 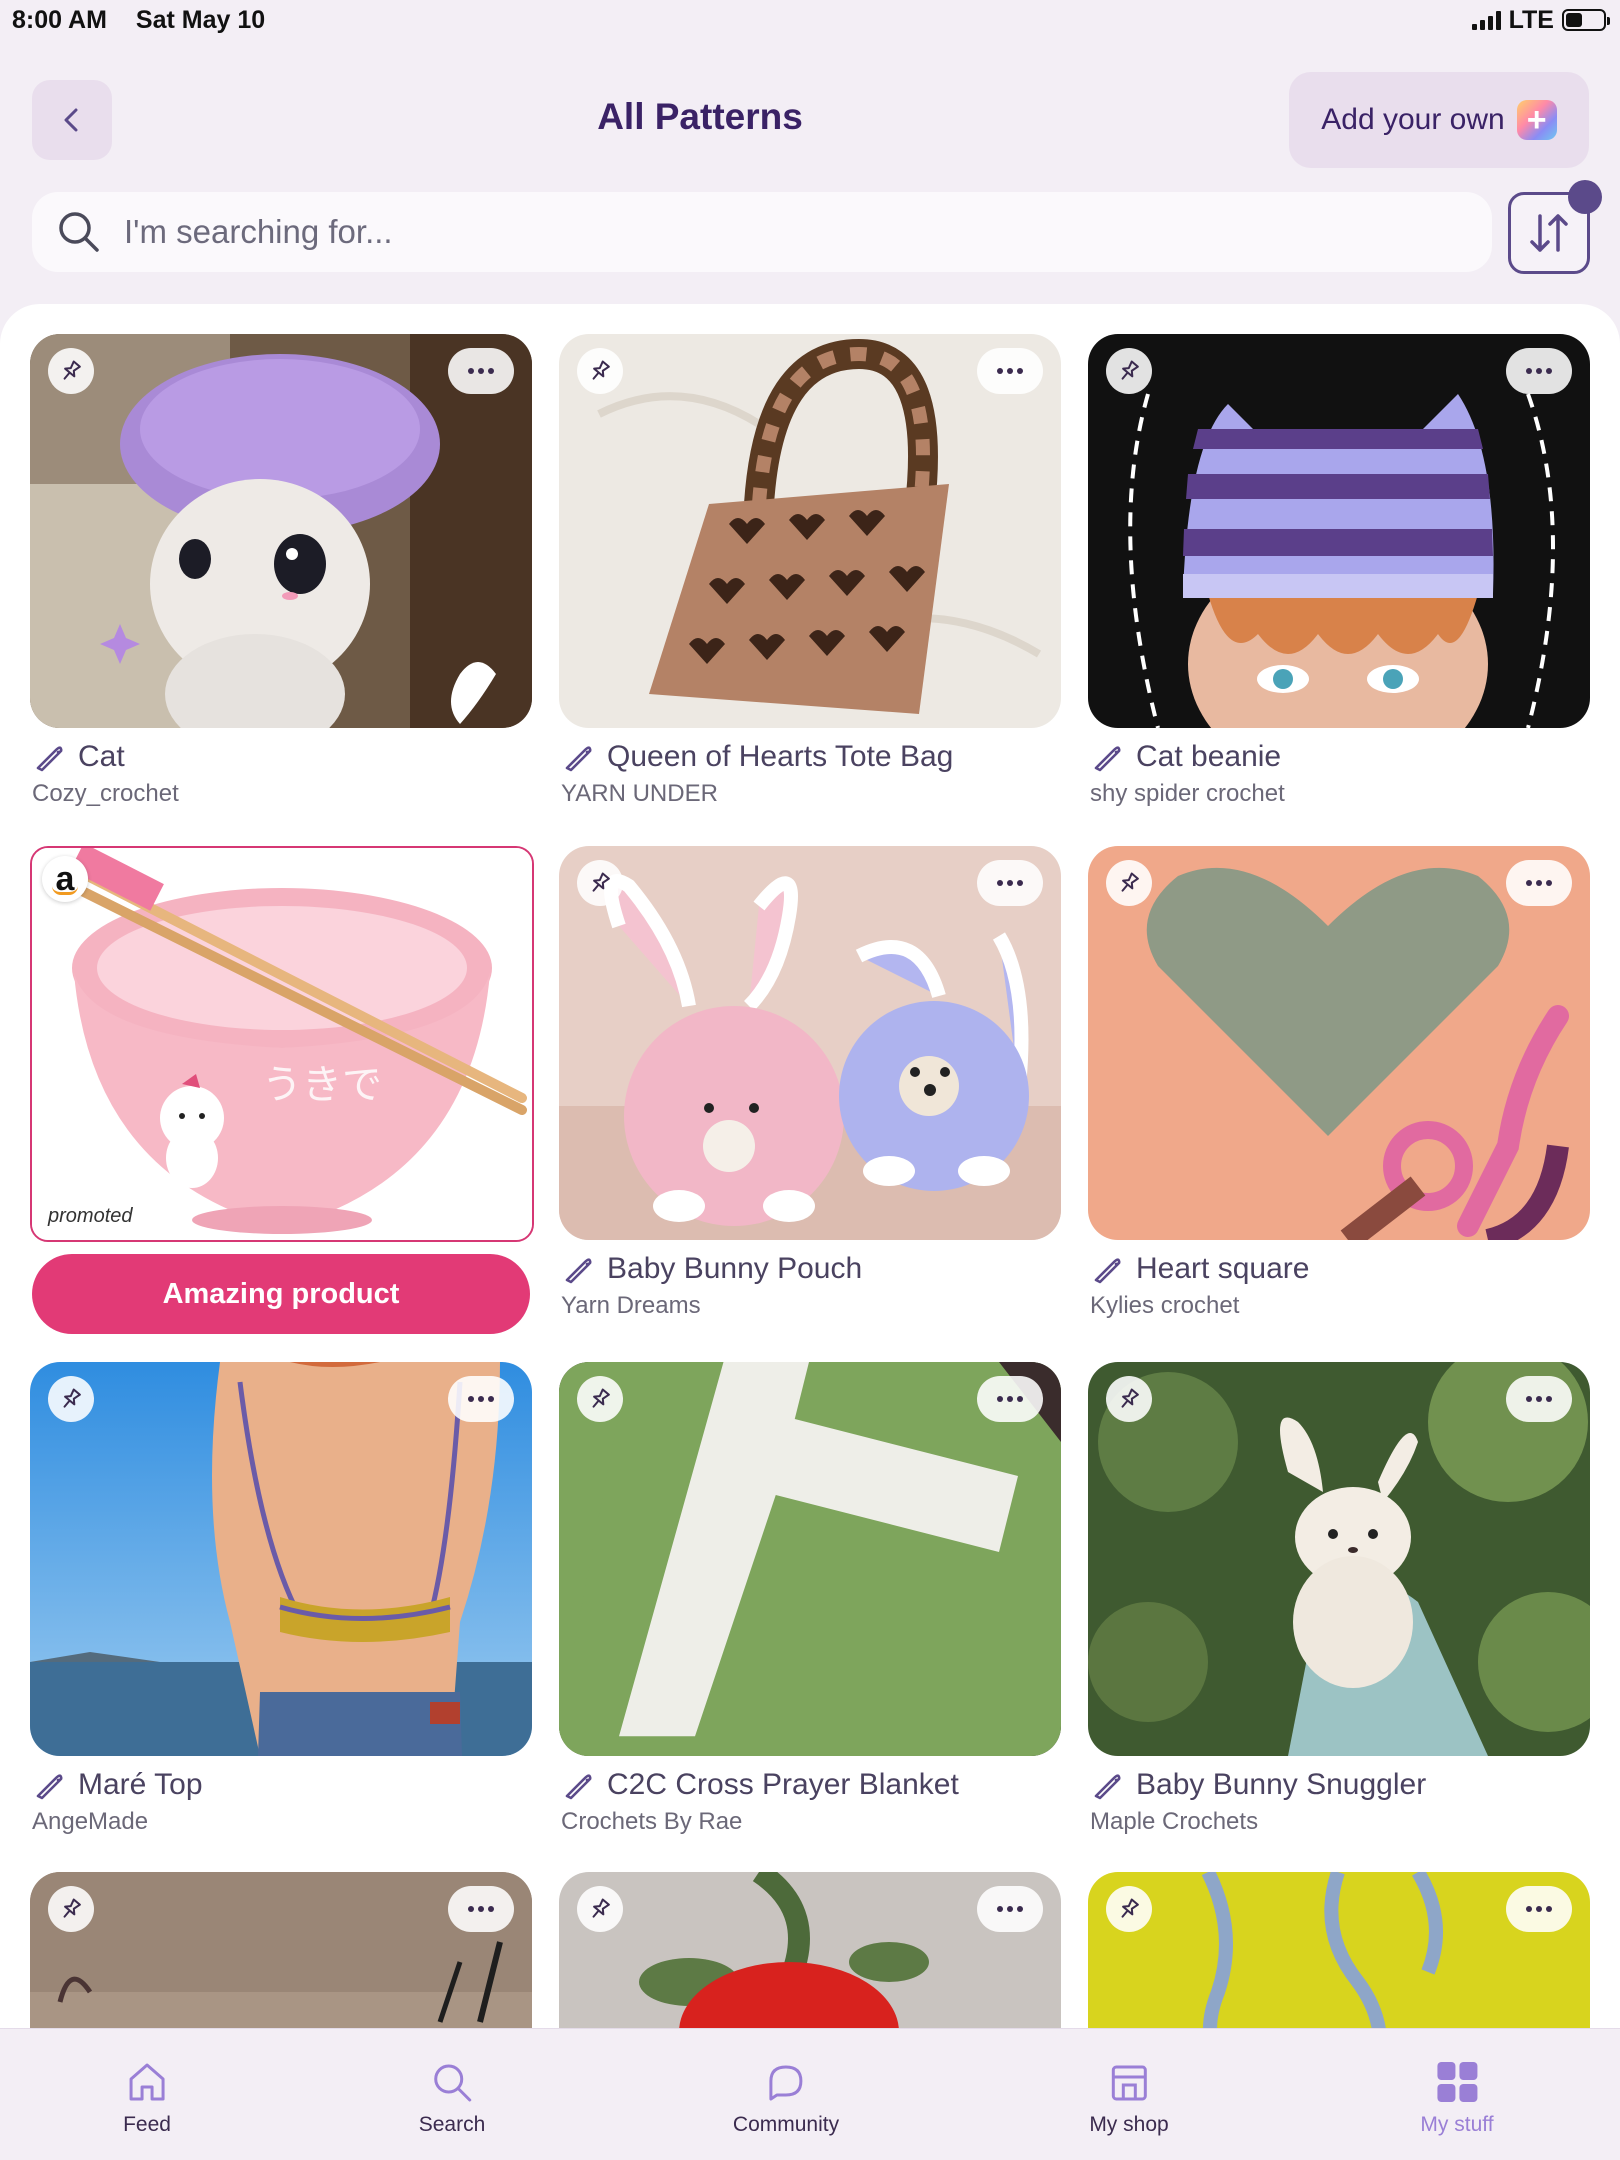 I want to click on search-bar, so click(x=762, y=232).